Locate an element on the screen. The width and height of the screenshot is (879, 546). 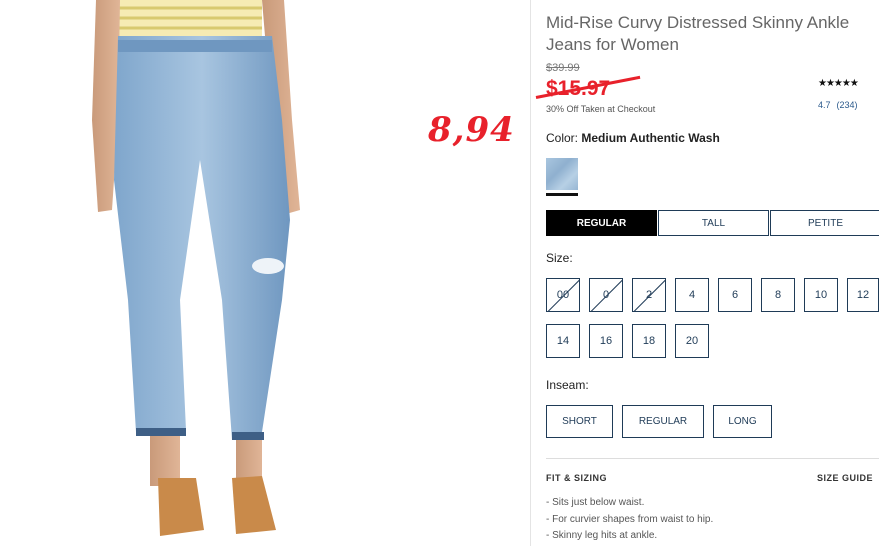
size-option: 14 is located at coordinates (563, 341).